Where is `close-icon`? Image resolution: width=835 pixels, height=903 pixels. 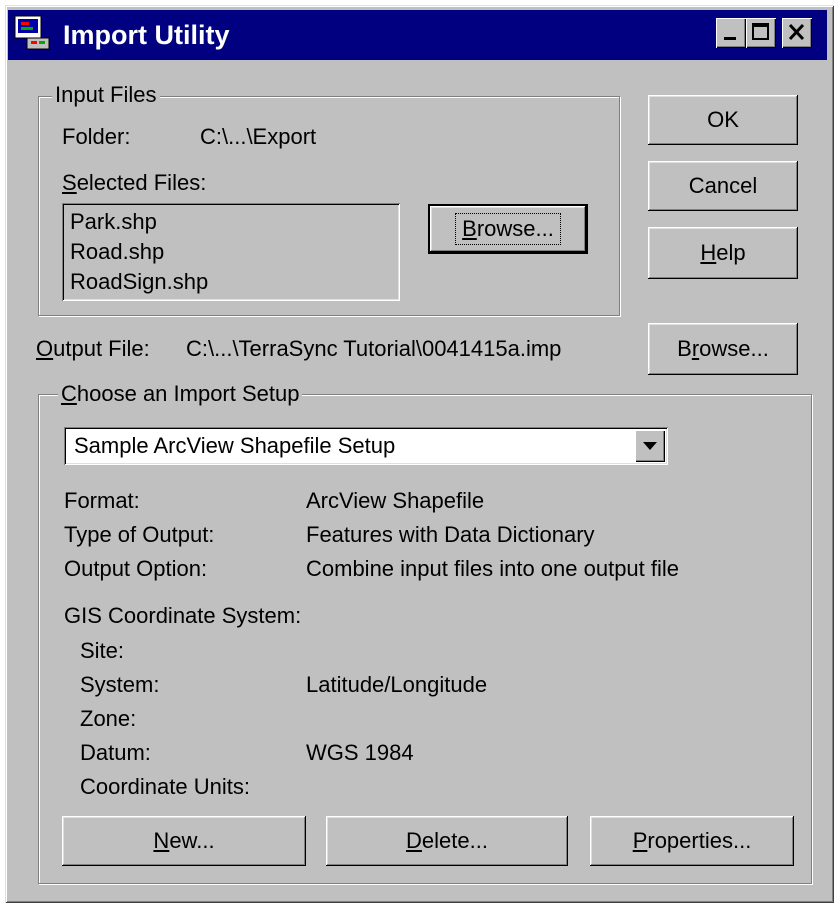
close-icon is located at coordinates (796, 32).